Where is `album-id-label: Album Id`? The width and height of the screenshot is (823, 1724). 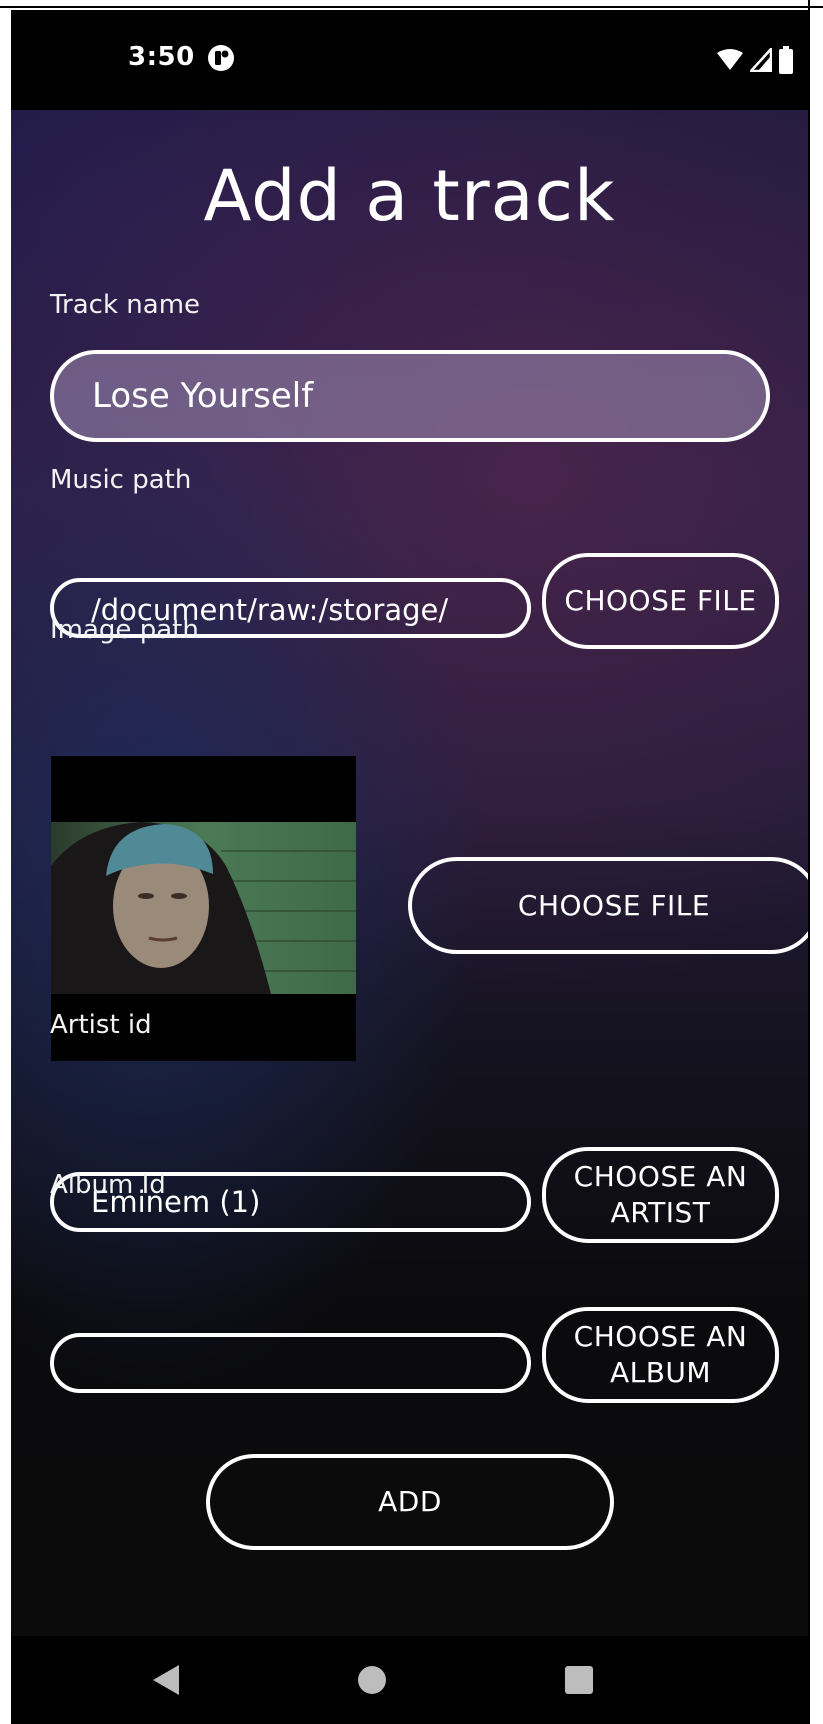
album-id-label: Album Id is located at coordinates (108, 1185).